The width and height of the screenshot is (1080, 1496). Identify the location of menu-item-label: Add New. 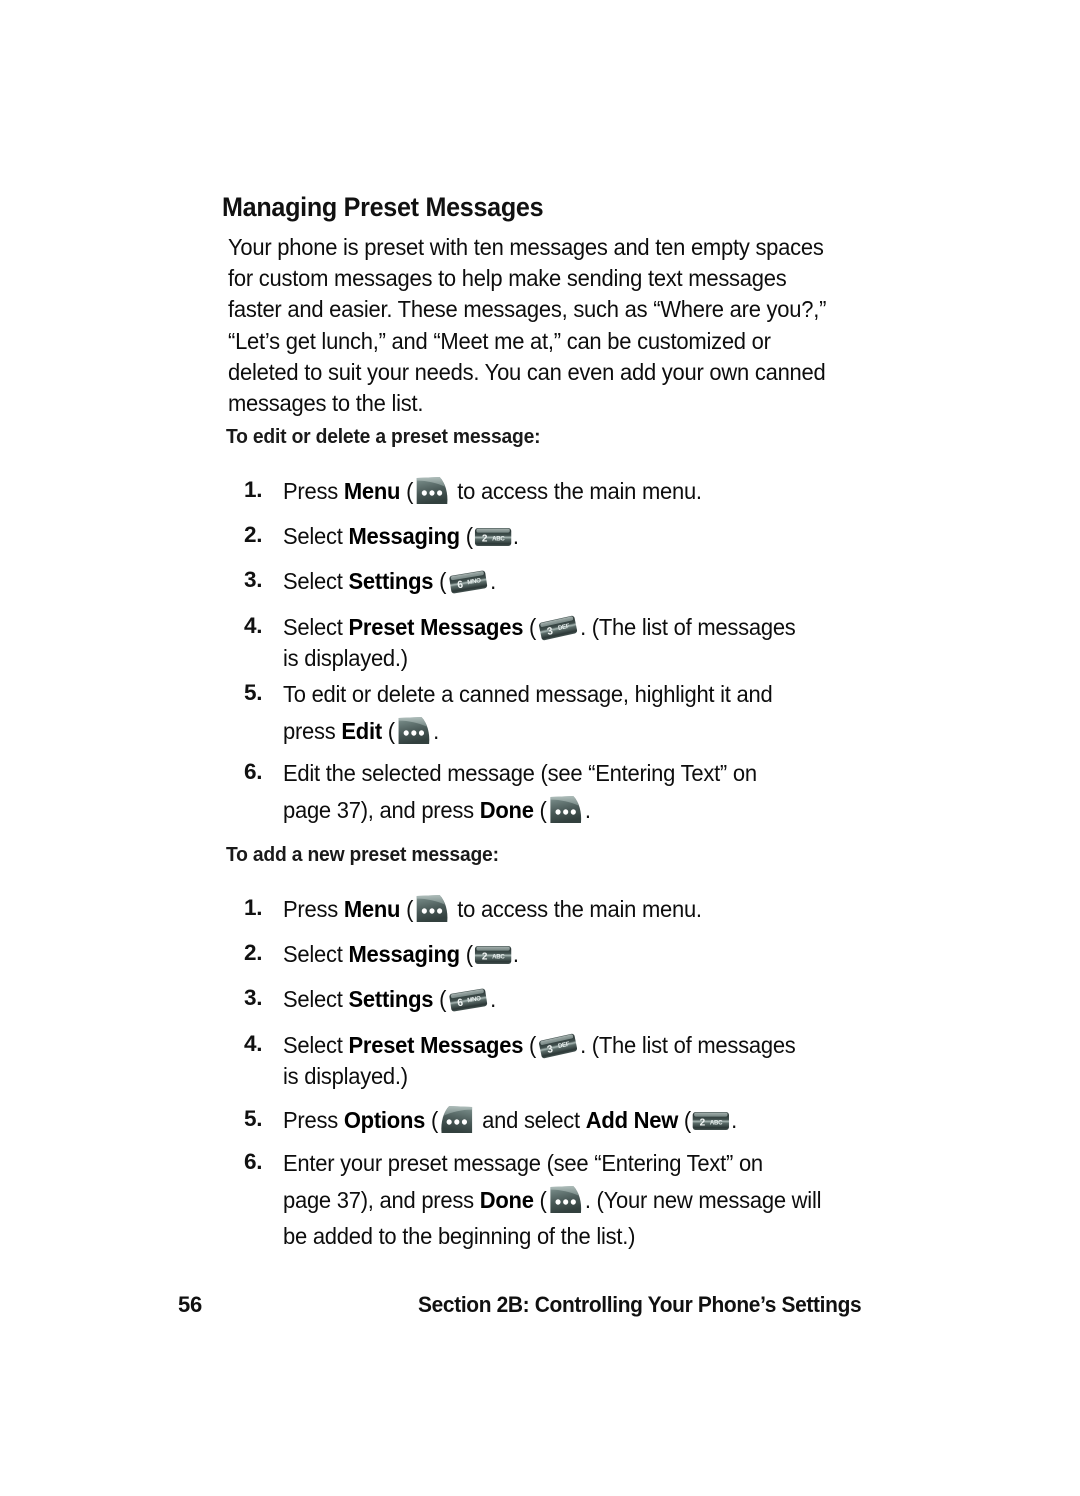
(632, 1120).